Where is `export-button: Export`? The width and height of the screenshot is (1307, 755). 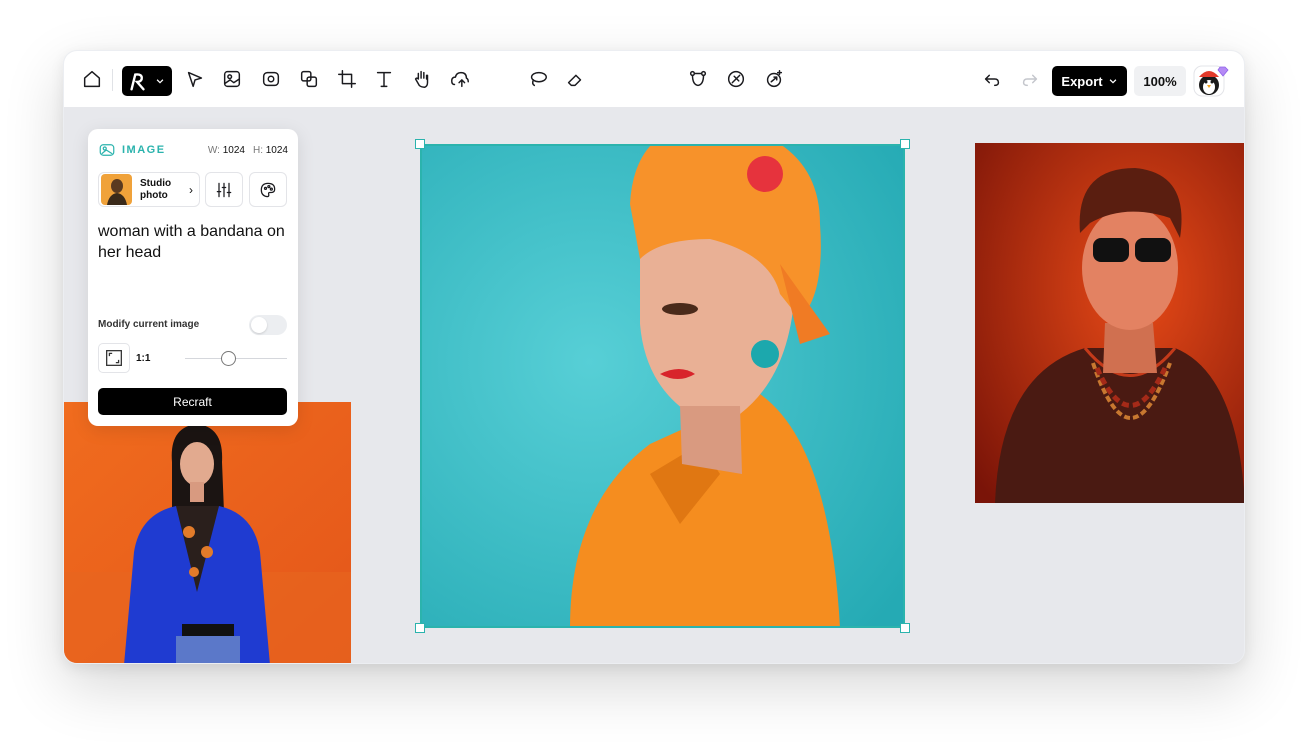 export-button: Export is located at coordinates (1089, 81).